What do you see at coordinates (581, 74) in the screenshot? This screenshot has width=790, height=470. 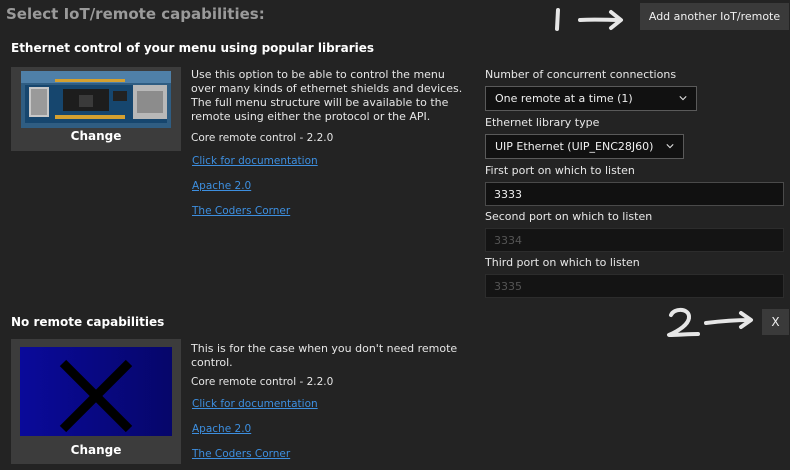 I see `connections-label: Number of concurrent connections` at bounding box center [581, 74].